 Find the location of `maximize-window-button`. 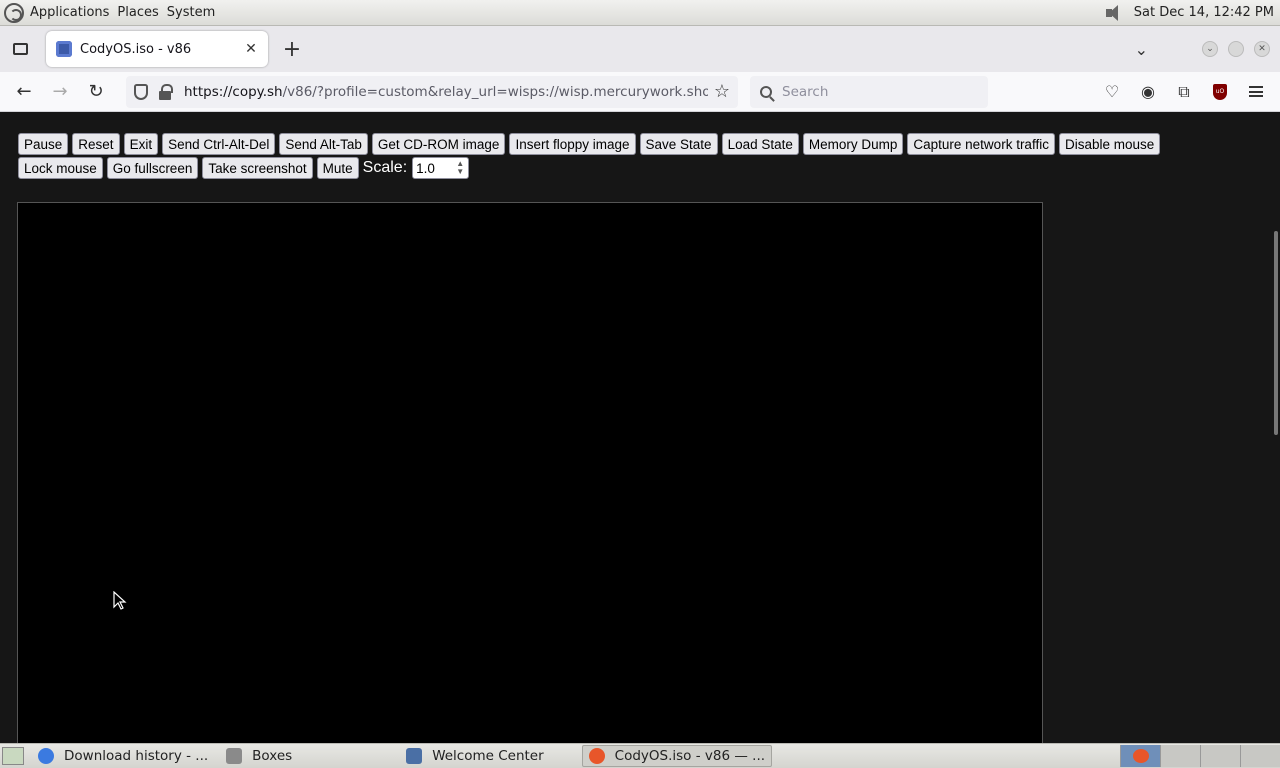

maximize-window-button is located at coordinates (1236, 49).